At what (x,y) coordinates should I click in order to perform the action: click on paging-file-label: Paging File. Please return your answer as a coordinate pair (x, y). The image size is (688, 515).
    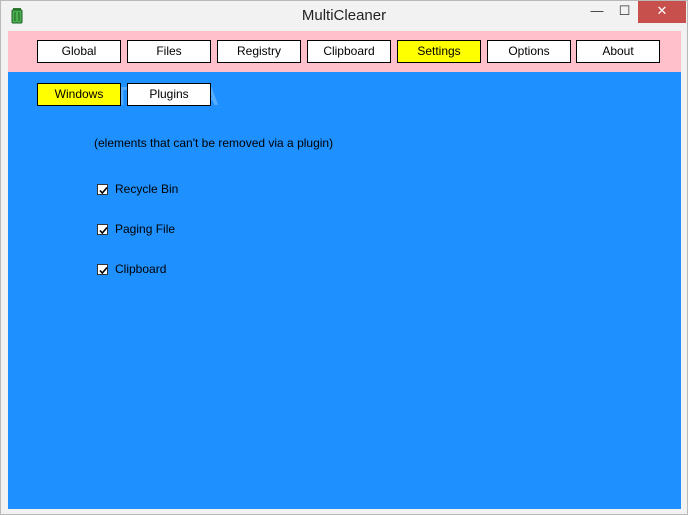
    Looking at the image, I should click on (145, 229).